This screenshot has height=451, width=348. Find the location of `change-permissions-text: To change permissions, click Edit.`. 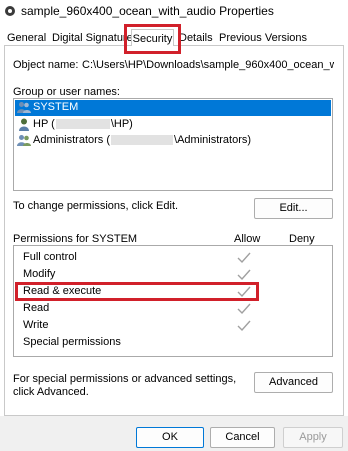

change-permissions-text: To change permissions, click Edit. is located at coordinates (96, 206).